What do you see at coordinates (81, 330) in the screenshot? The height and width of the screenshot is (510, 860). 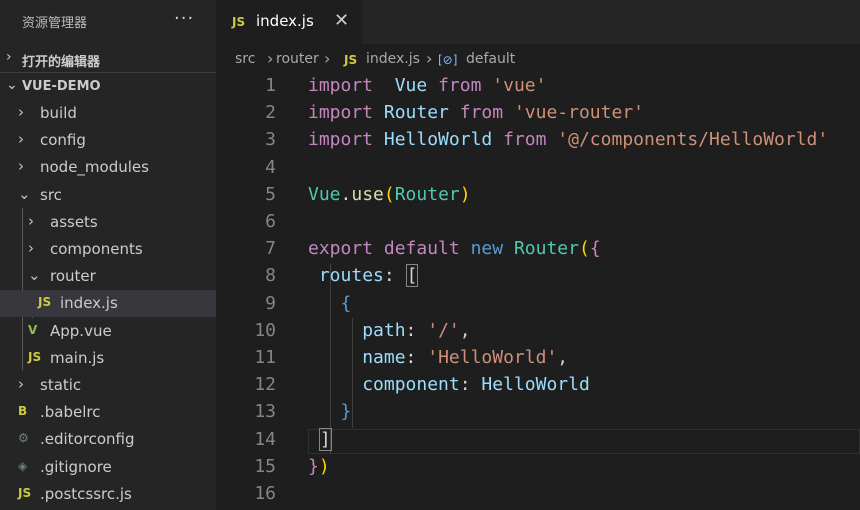 I see `tree-item-label: App.vue` at bounding box center [81, 330].